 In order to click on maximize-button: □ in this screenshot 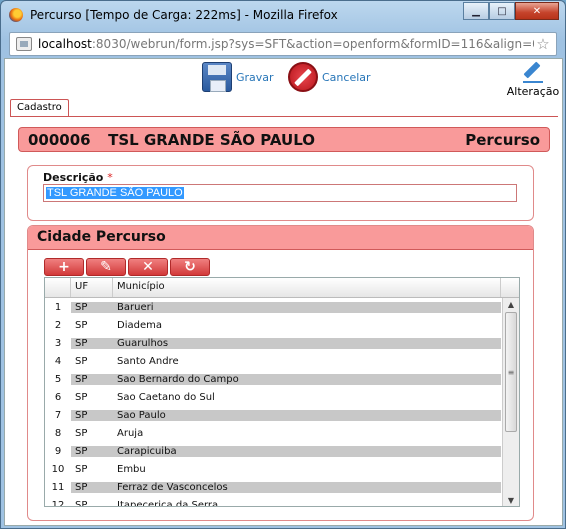, I will do `click(502, 11)`.